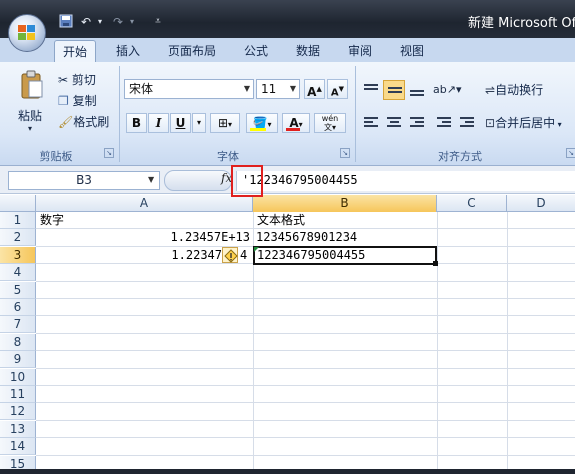  Describe the element at coordinates (417, 123) in the screenshot. I see `align-right-icon` at that location.